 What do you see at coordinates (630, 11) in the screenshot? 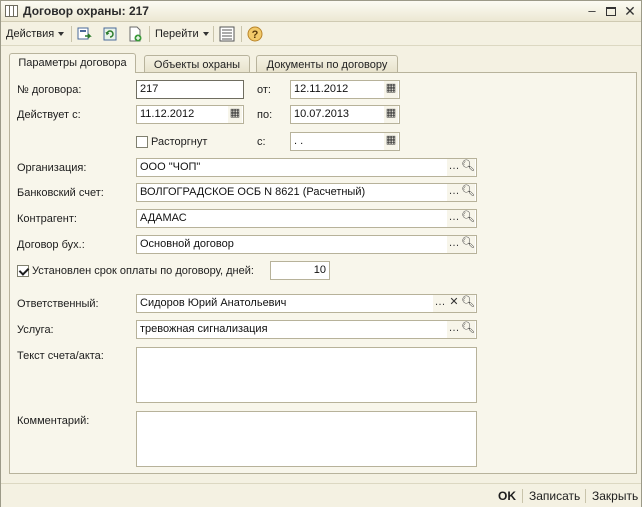
I see `close-window-button: ✕` at bounding box center [630, 11].